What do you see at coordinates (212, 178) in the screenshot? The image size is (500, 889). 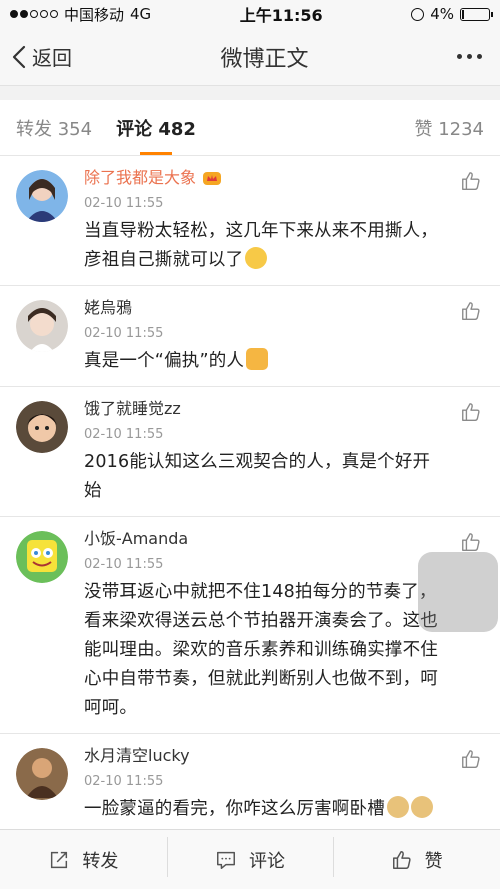 I see `vip-crown-icon` at bounding box center [212, 178].